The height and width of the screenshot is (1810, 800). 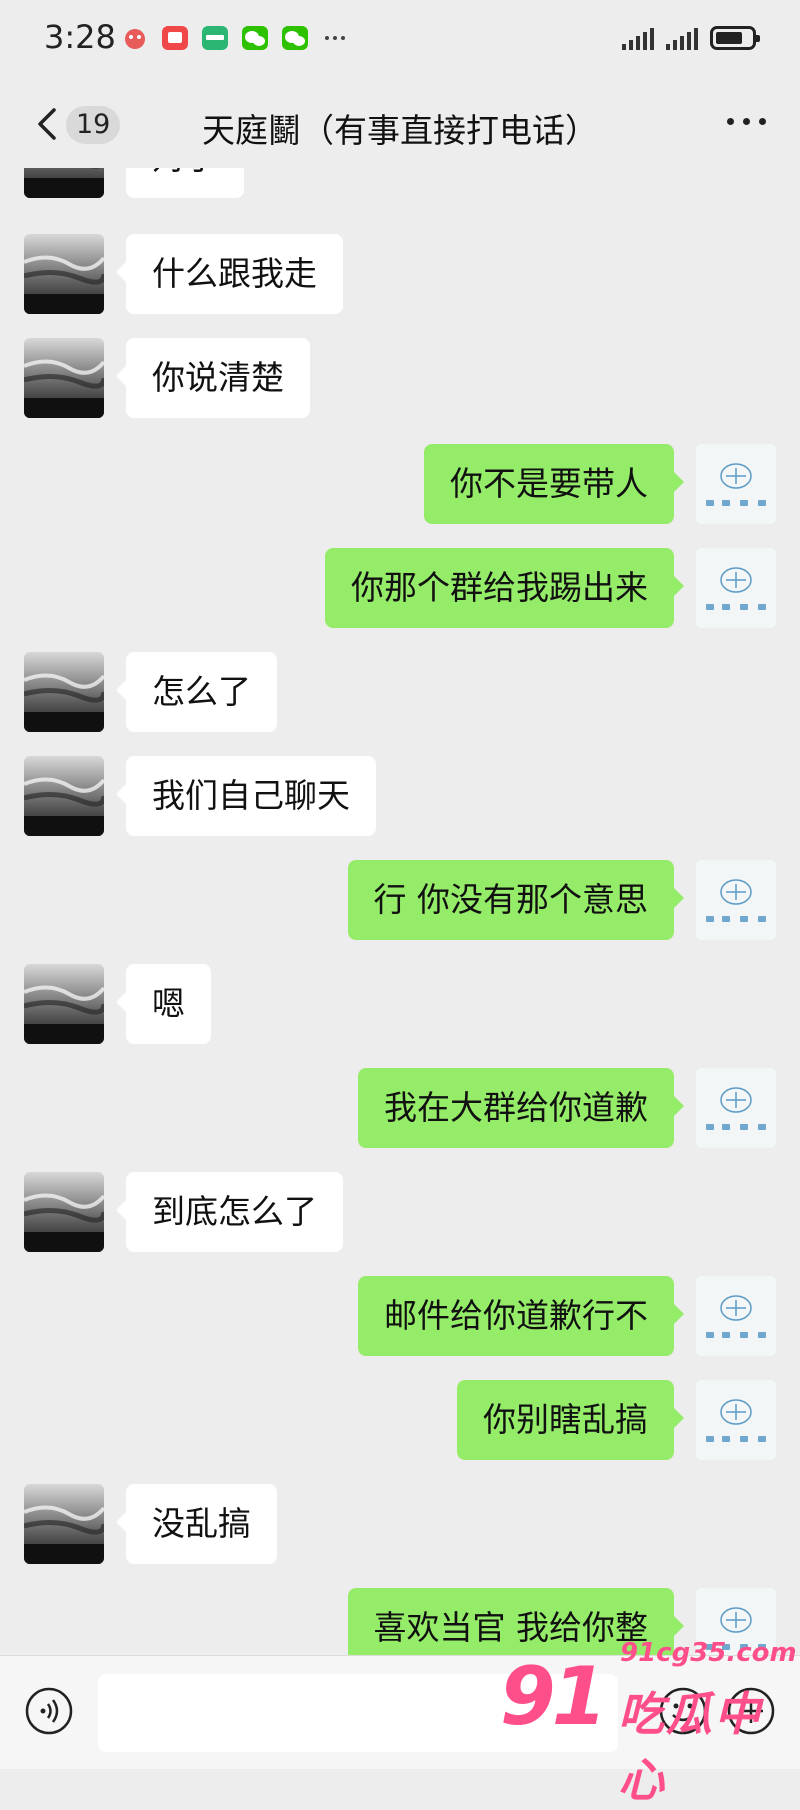 I want to click on app-notification-icon, so click(x=135, y=39).